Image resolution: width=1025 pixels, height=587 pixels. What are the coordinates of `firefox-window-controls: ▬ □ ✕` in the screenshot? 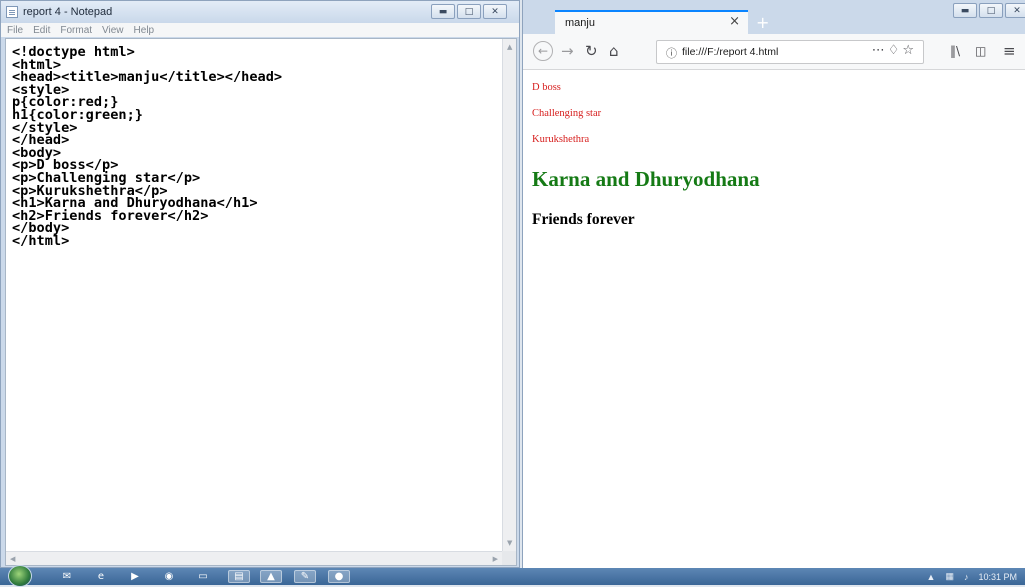 It's located at (989, 10).